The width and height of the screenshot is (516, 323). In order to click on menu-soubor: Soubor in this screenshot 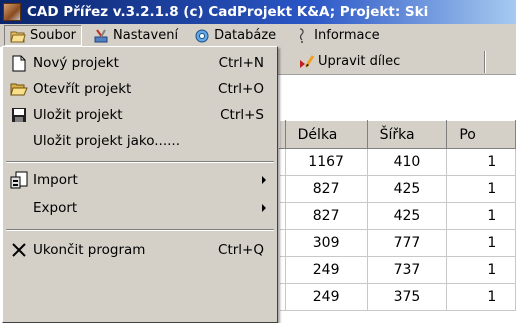, I will do `click(43, 35)`.